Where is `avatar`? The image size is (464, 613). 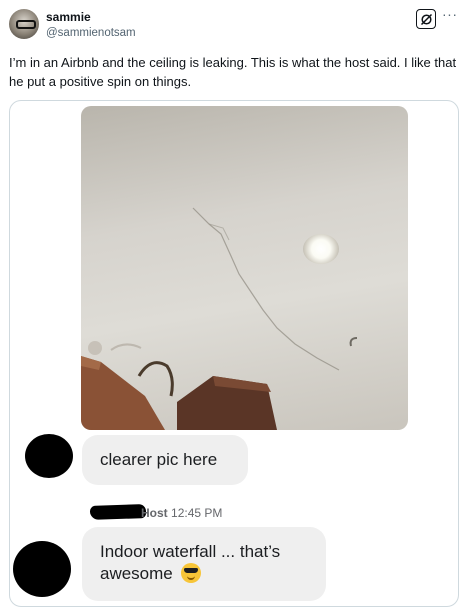
avatar is located at coordinates (24, 24).